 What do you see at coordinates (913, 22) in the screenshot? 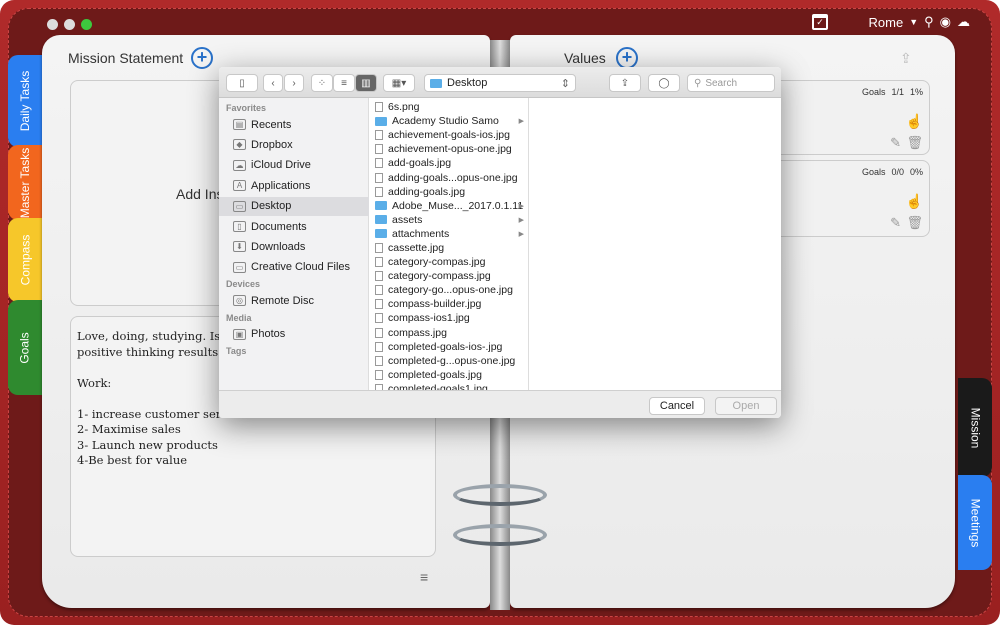
I see `chevron-down-icon: ▼` at bounding box center [913, 22].